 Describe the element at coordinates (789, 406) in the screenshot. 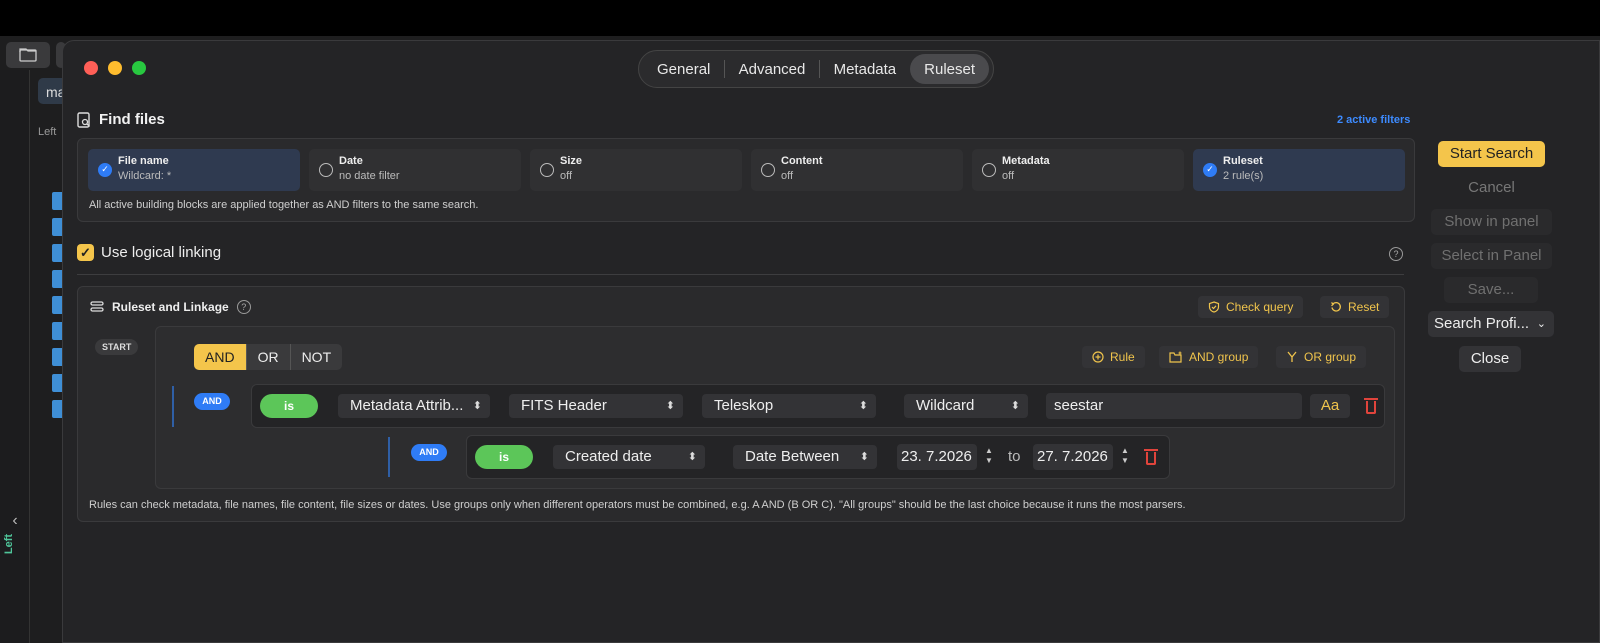

I see `attribute-select: Teleskop ⬍` at that location.